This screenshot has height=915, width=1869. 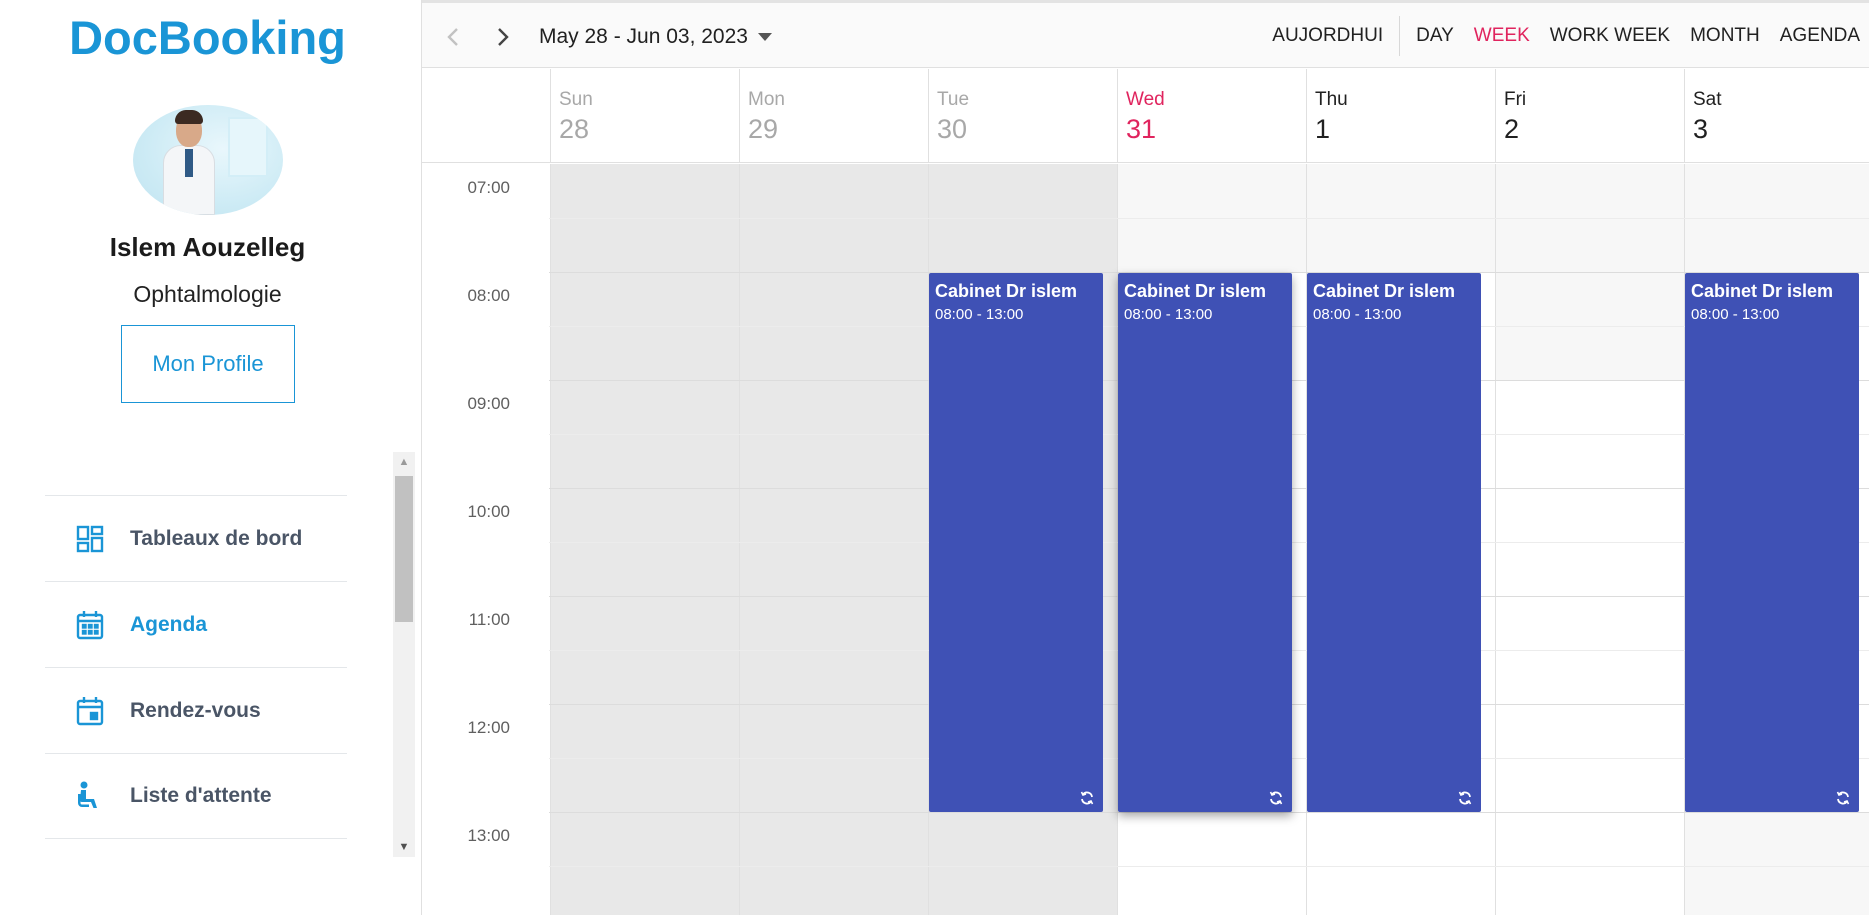 I want to click on doctor-name: Islem Aouzelleg, so click(x=207, y=247).